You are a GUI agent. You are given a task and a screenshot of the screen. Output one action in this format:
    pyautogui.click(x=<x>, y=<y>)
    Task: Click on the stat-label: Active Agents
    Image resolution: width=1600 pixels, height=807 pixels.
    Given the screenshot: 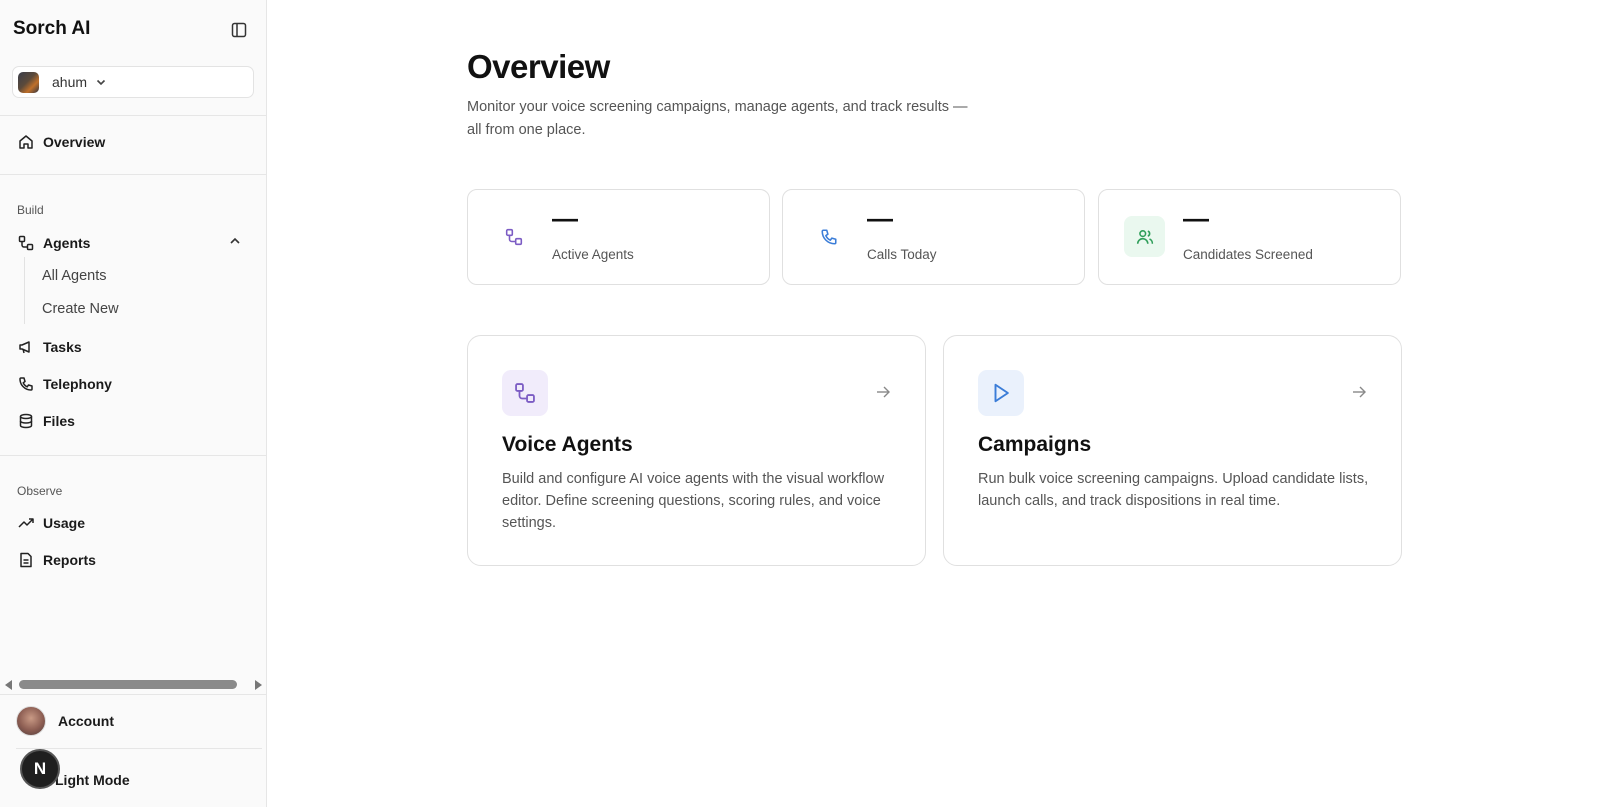 What is the action you would take?
    pyautogui.click(x=593, y=254)
    